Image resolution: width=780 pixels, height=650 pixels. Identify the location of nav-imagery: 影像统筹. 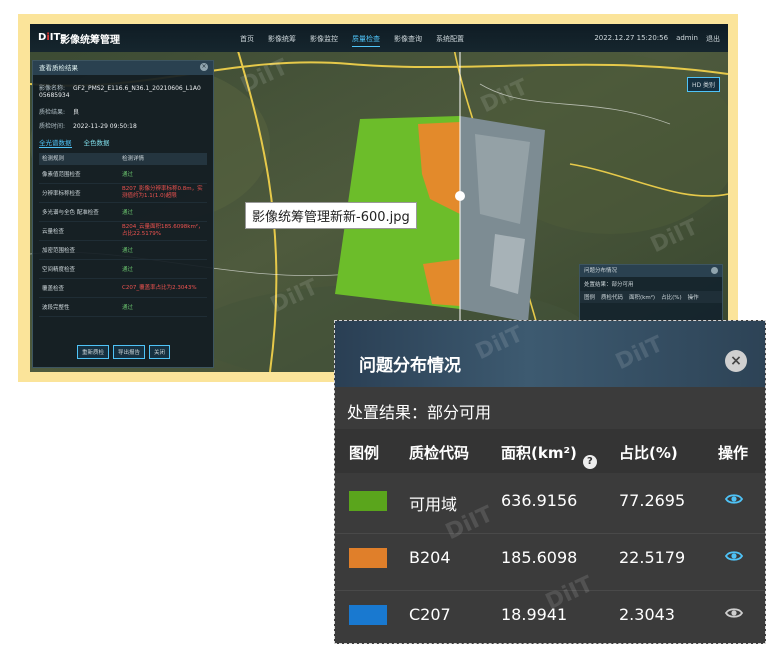
(282, 40).